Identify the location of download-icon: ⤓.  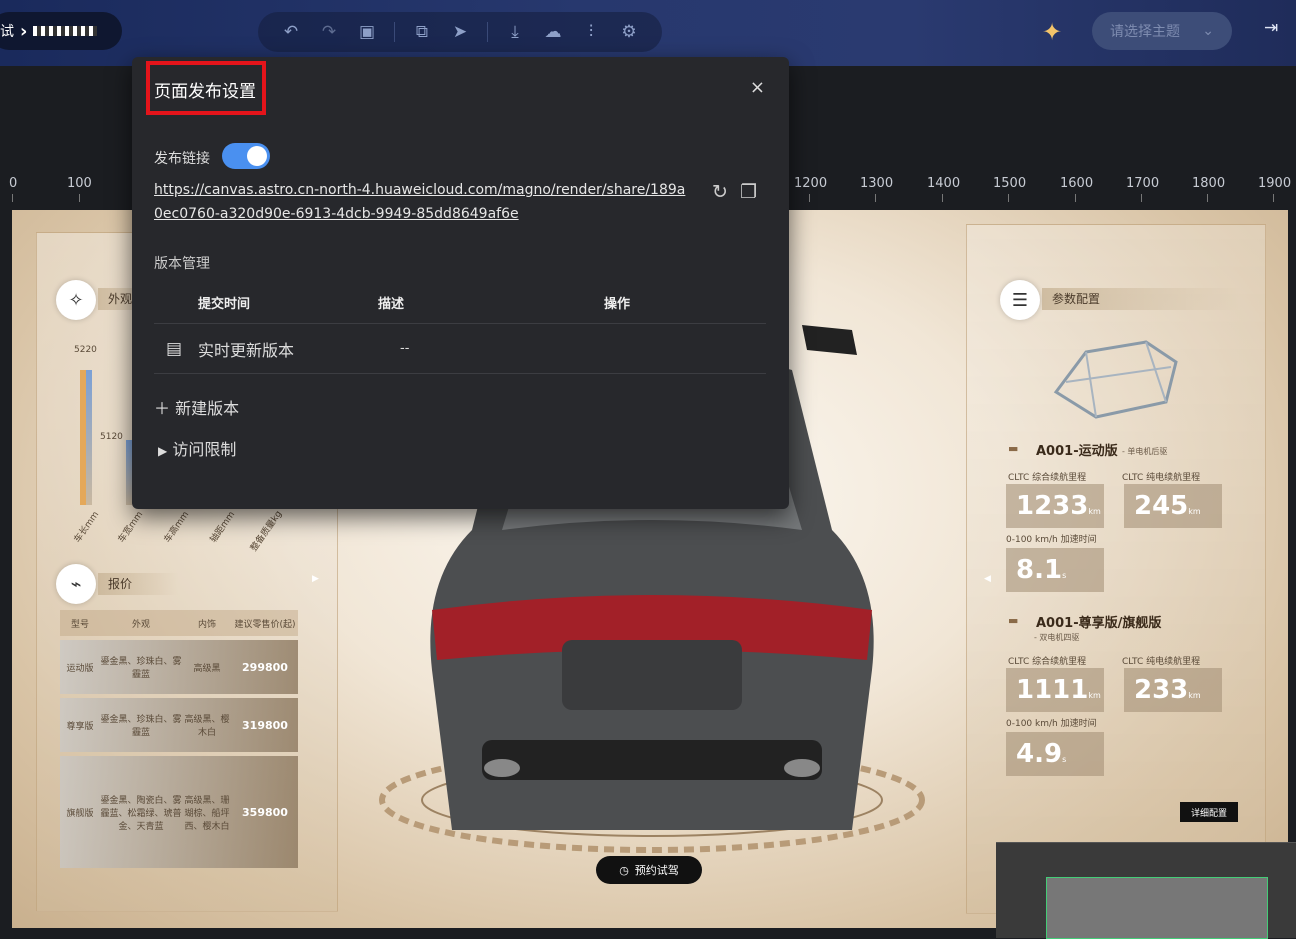
(515, 32).